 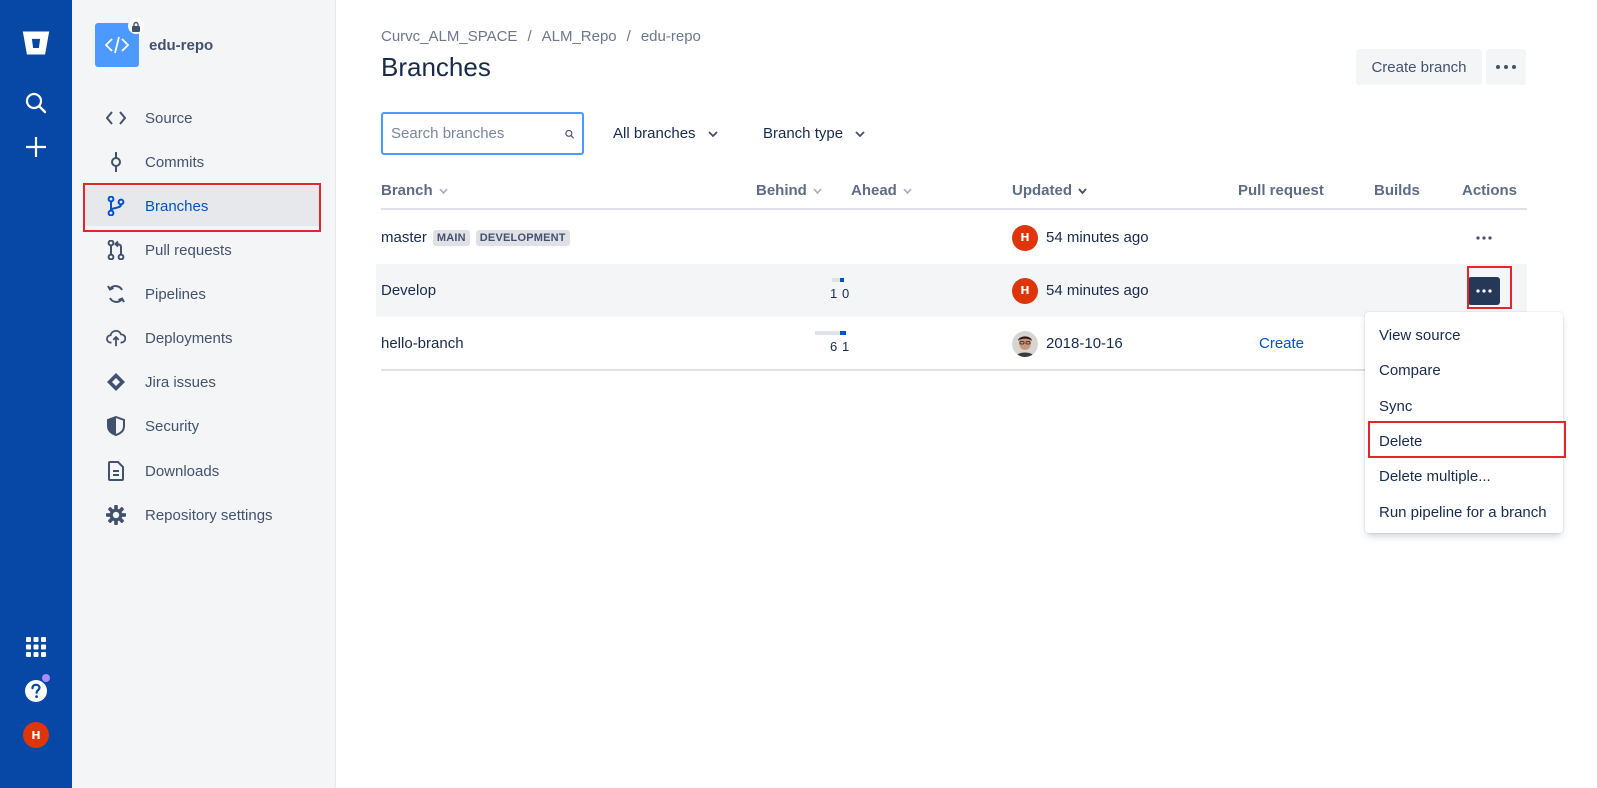 What do you see at coordinates (814, 133) in the screenshot?
I see `branch-type-filter: Branch type` at bounding box center [814, 133].